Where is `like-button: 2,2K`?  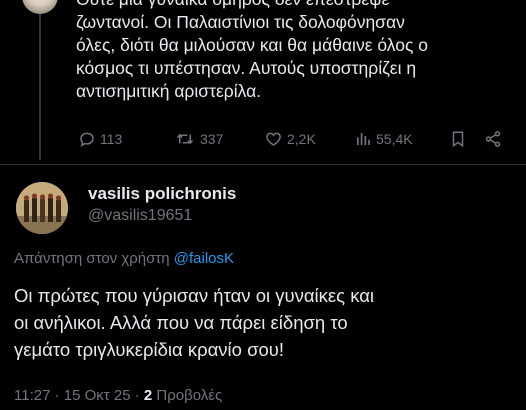 like-button: 2,2K is located at coordinates (290, 139).